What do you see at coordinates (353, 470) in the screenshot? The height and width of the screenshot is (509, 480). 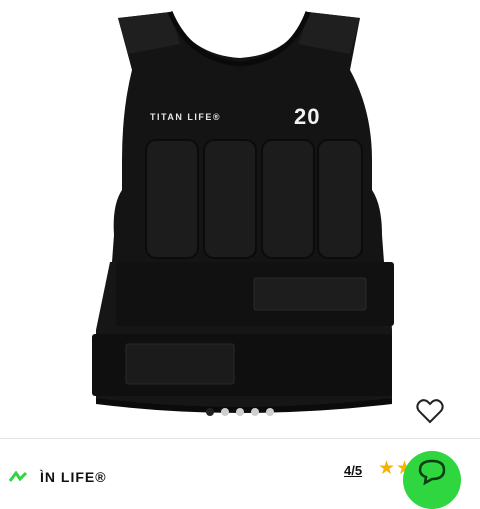 I see `rating-score: 4/5` at bounding box center [353, 470].